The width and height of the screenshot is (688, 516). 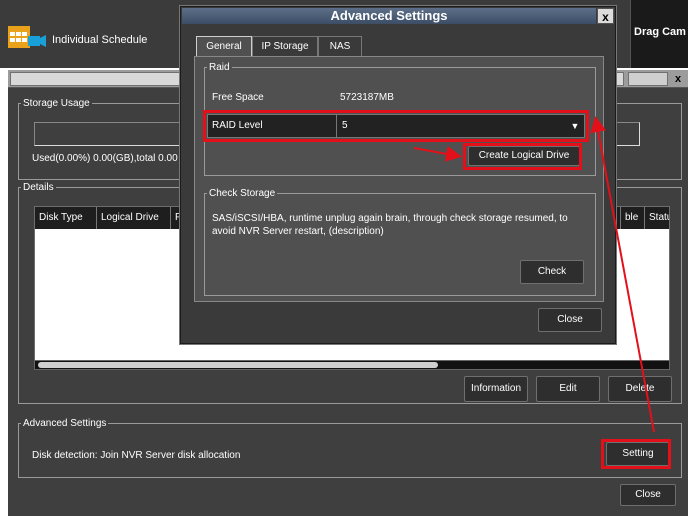 What do you see at coordinates (622, 274) in the screenshot?
I see `arrow-to-raid-level` at bounding box center [622, 274].